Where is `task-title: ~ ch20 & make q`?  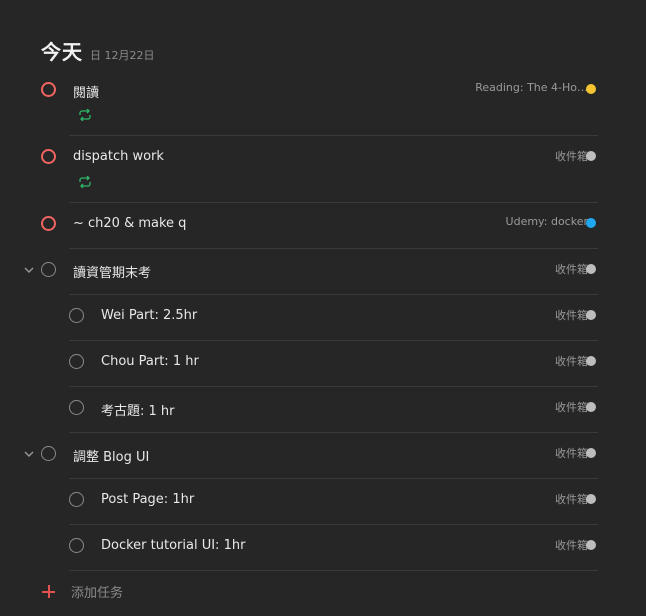 task-title: ~ ch20 & make q is located at coordinates (129, 223).